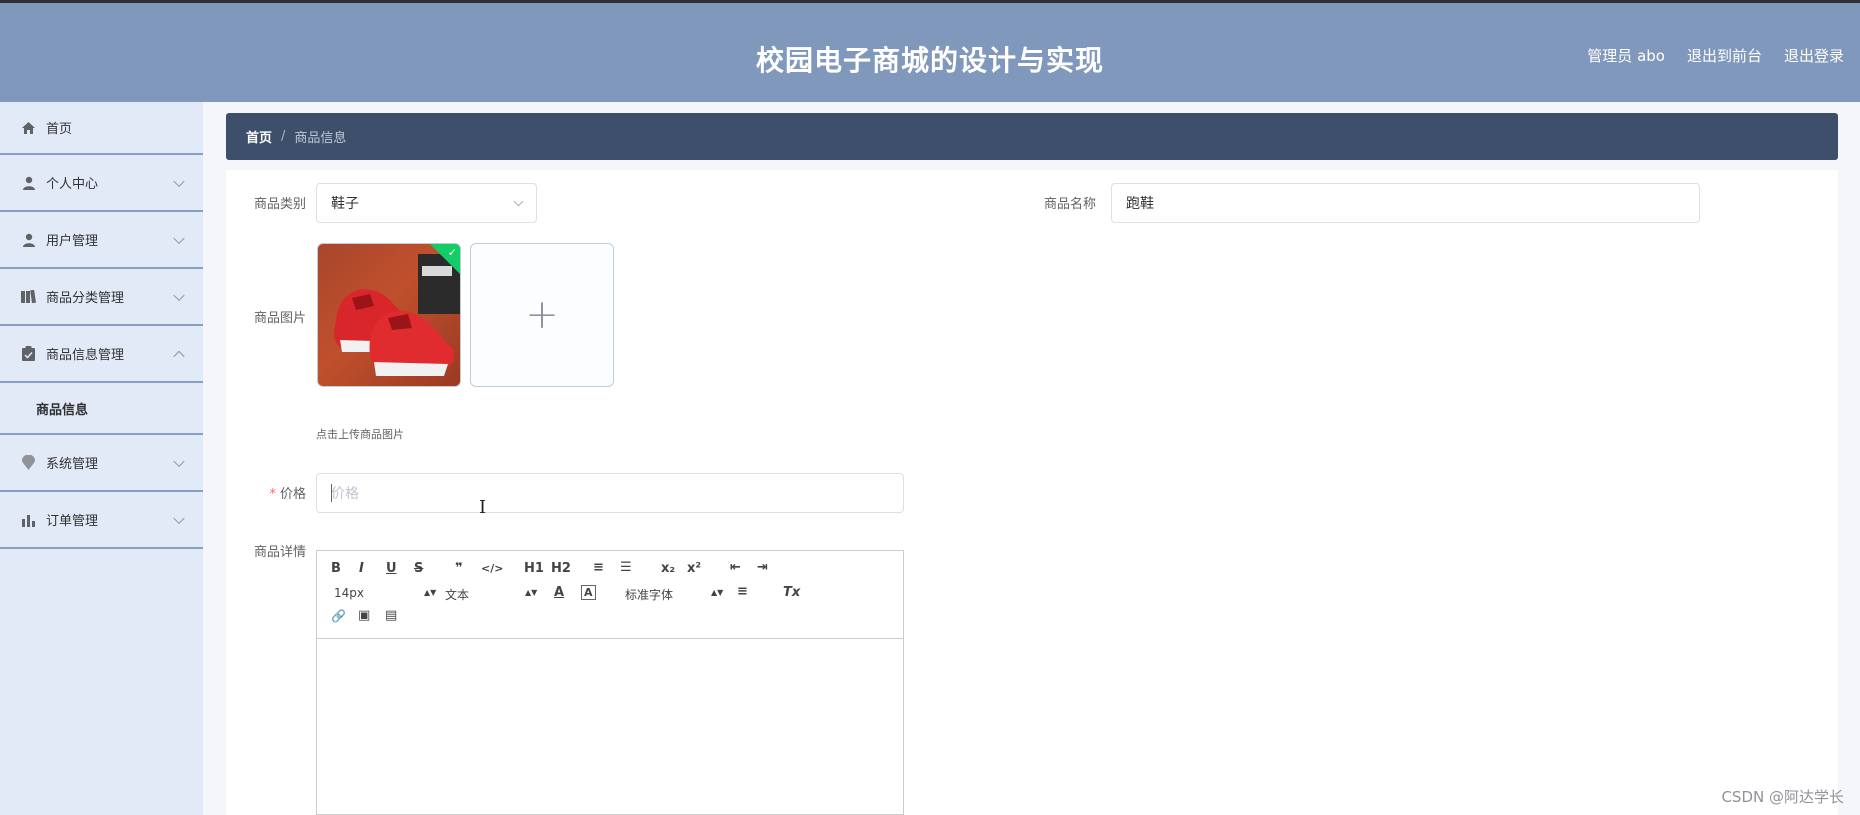 Image resolution: width=1860 pixels, height=815 pixels. What do you see at coordinates (1814, 55) in the screenshot?
I see `logout-link: 退出登录` at bounding box center [1814, 55].